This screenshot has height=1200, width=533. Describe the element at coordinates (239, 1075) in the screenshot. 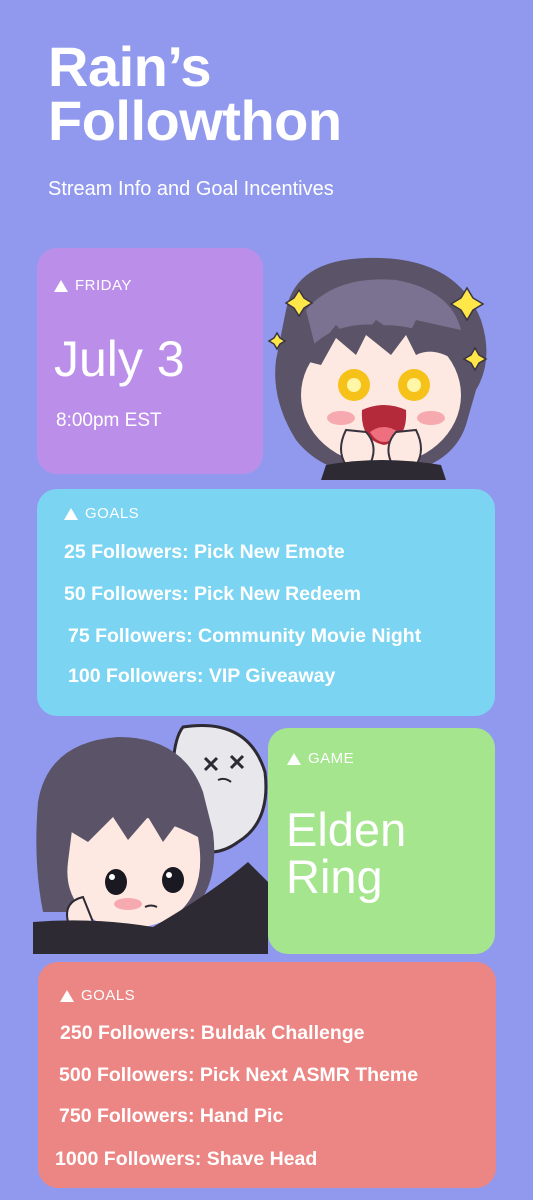

I see `goal-item: 500 Followers: Pick Next ASMR Theme` at that location.